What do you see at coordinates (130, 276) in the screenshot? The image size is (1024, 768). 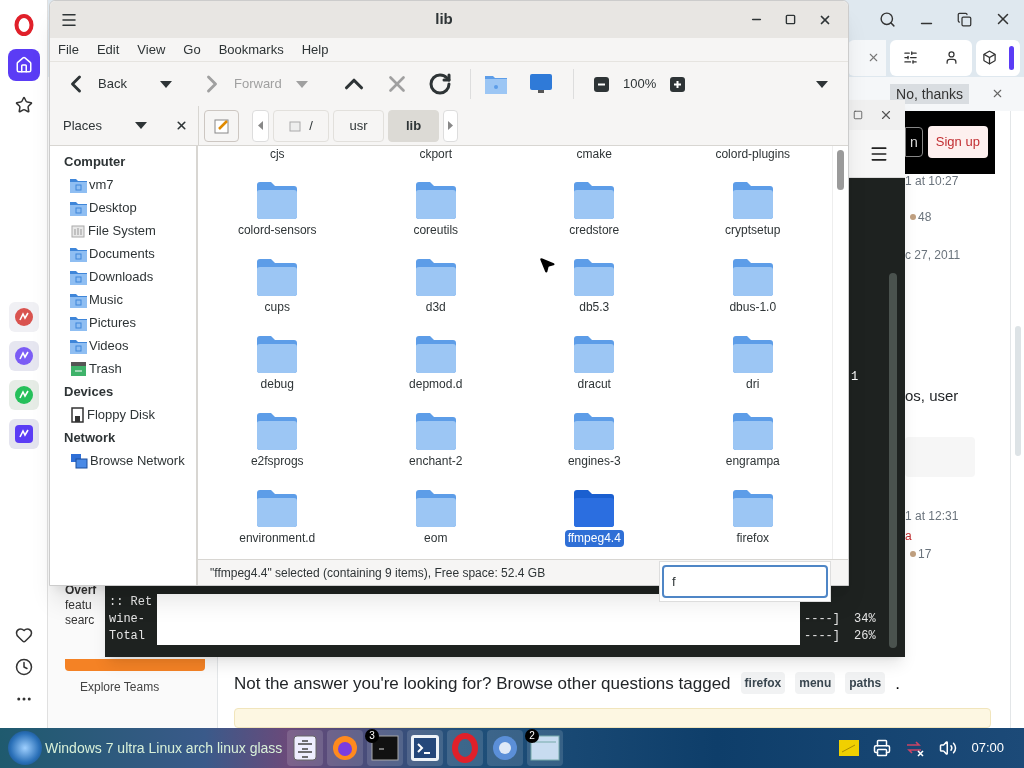 I see `place-item: Downloads` at bounding box center [130, 276].